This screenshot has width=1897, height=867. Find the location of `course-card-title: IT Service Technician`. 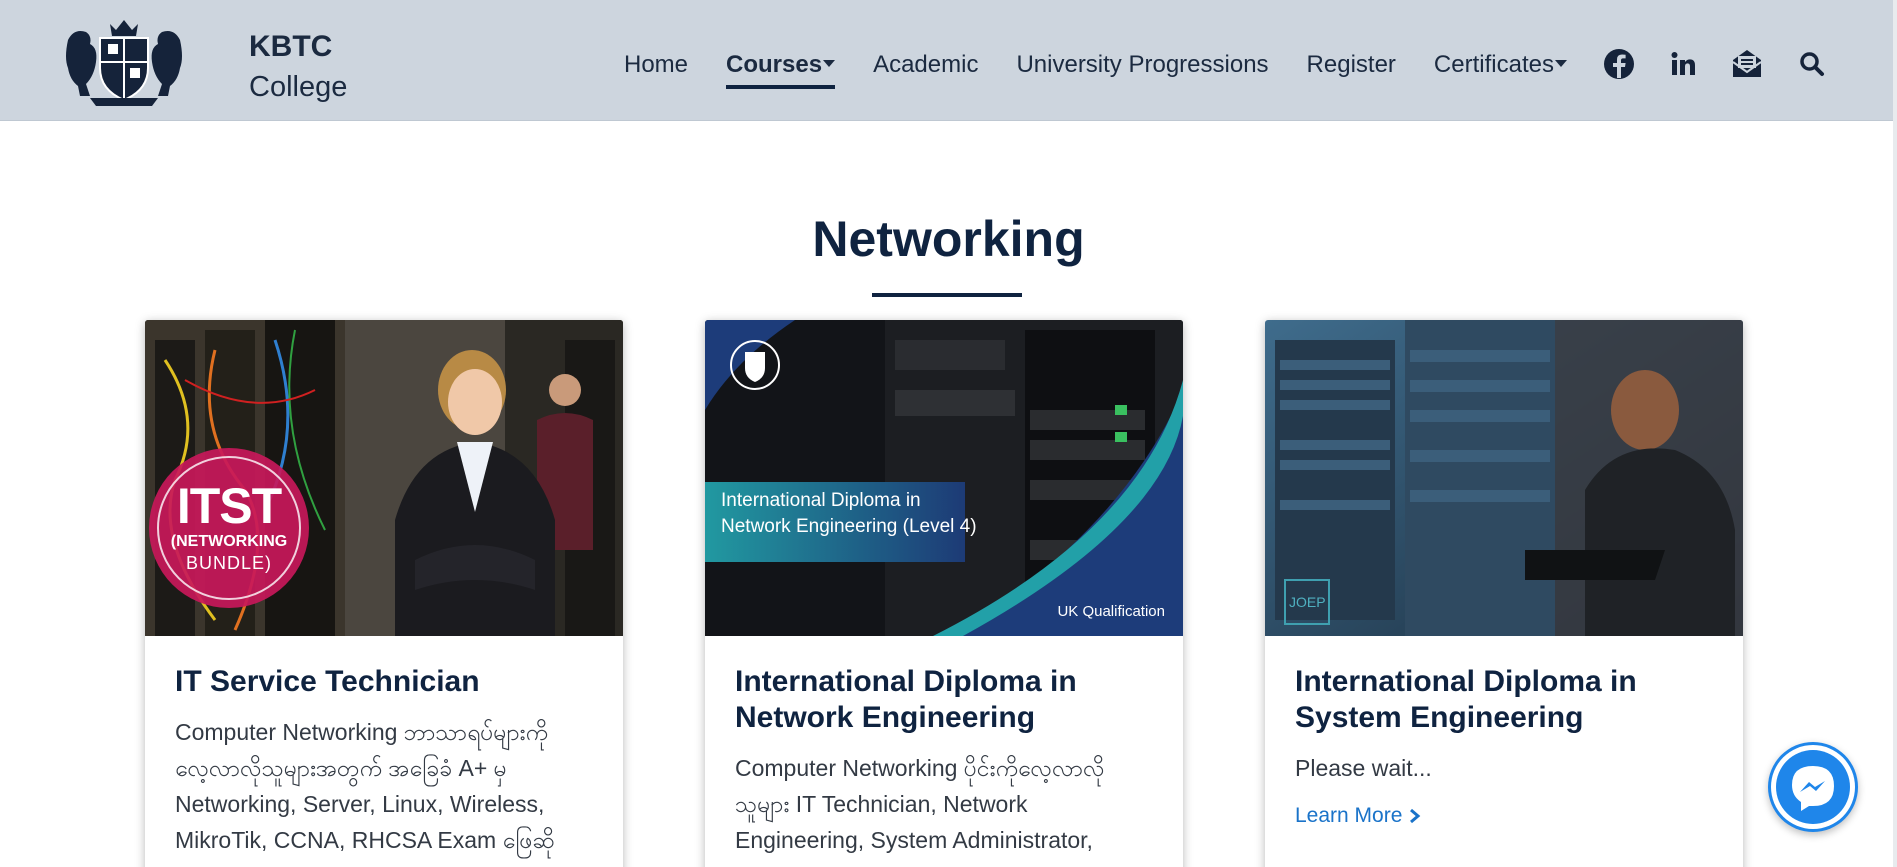

course-card-title: IT Service Technician is located at coordinates (385, 682).